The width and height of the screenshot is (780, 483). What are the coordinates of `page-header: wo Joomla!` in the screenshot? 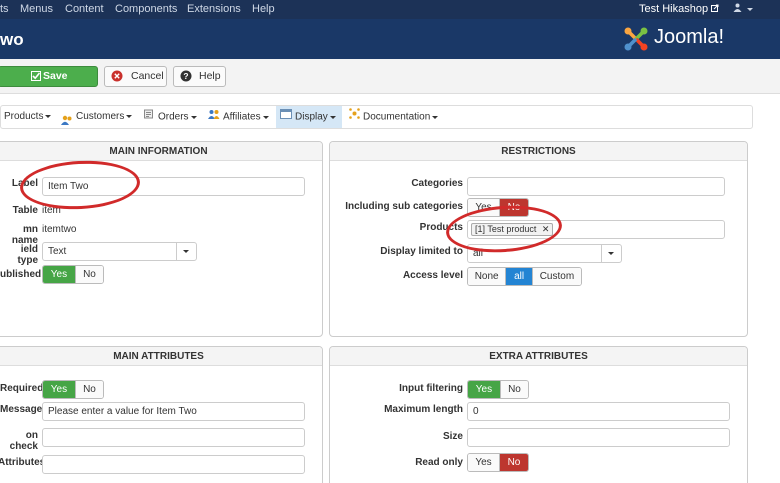 It's located at (390, 39).